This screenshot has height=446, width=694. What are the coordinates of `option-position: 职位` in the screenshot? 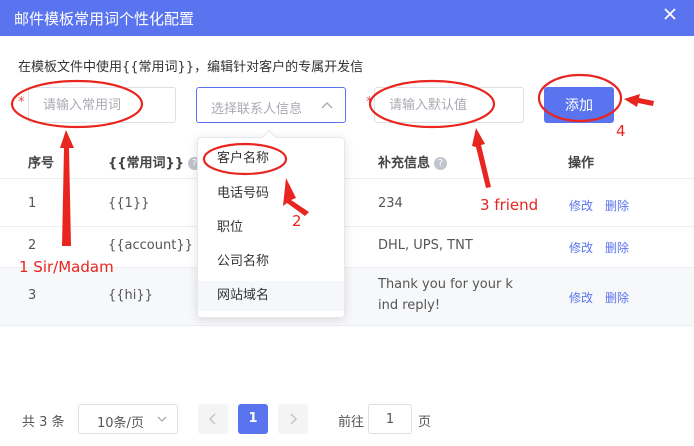 It's located at (271, 228).